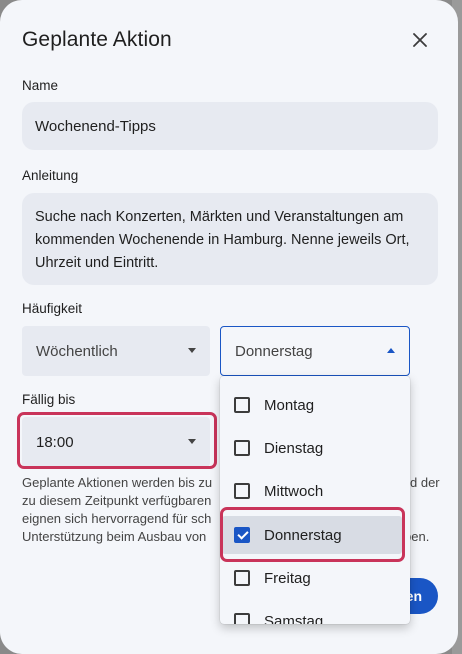 This screenshot has width=462, height=654. I want to click on option-montag: Montag, so click(312, 405).